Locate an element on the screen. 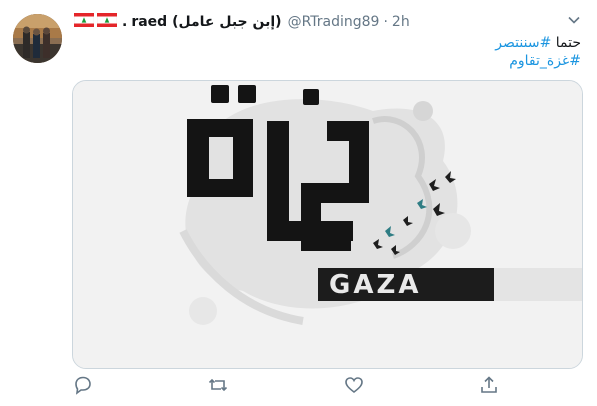 The height and width of the screenshot is (406, 597). butterflies is located at coordinates (414, 213).